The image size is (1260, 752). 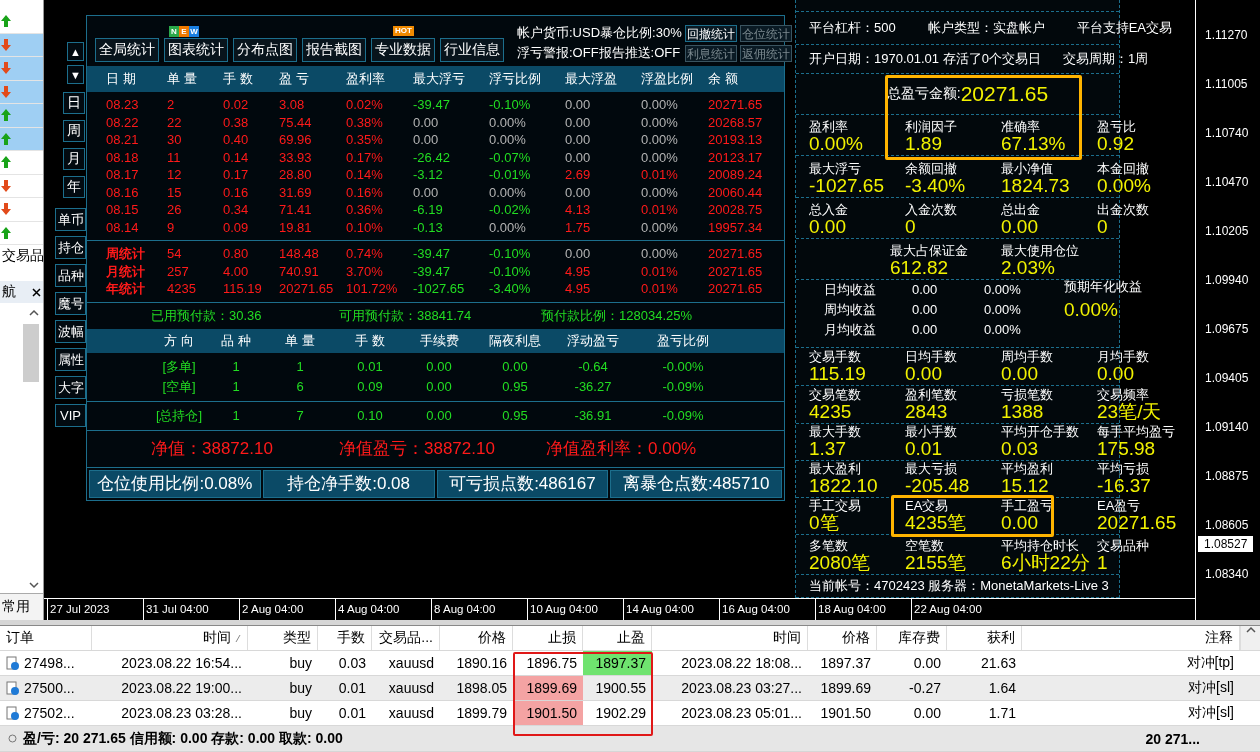 I want to click on table-cell-text: 周统计, so click(x=126, y=254).